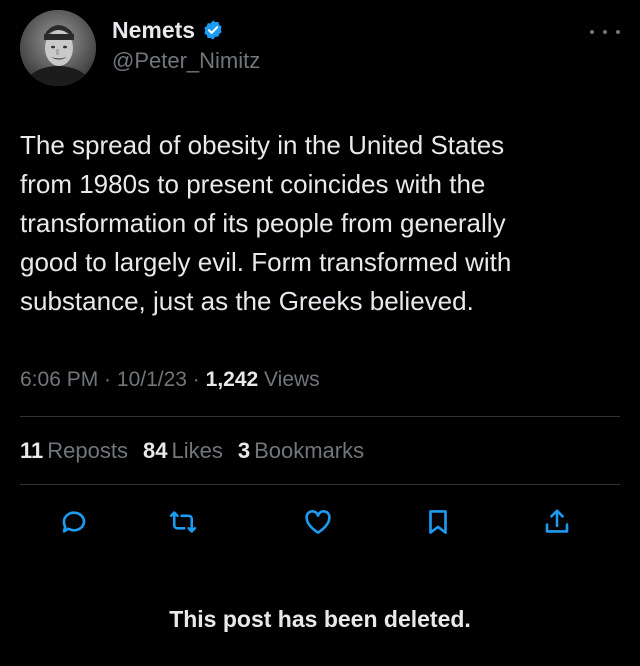 The width and height of the screenshot is (640, 666). I want to click on tweet-date: 10/1/23, so click(152, 379).